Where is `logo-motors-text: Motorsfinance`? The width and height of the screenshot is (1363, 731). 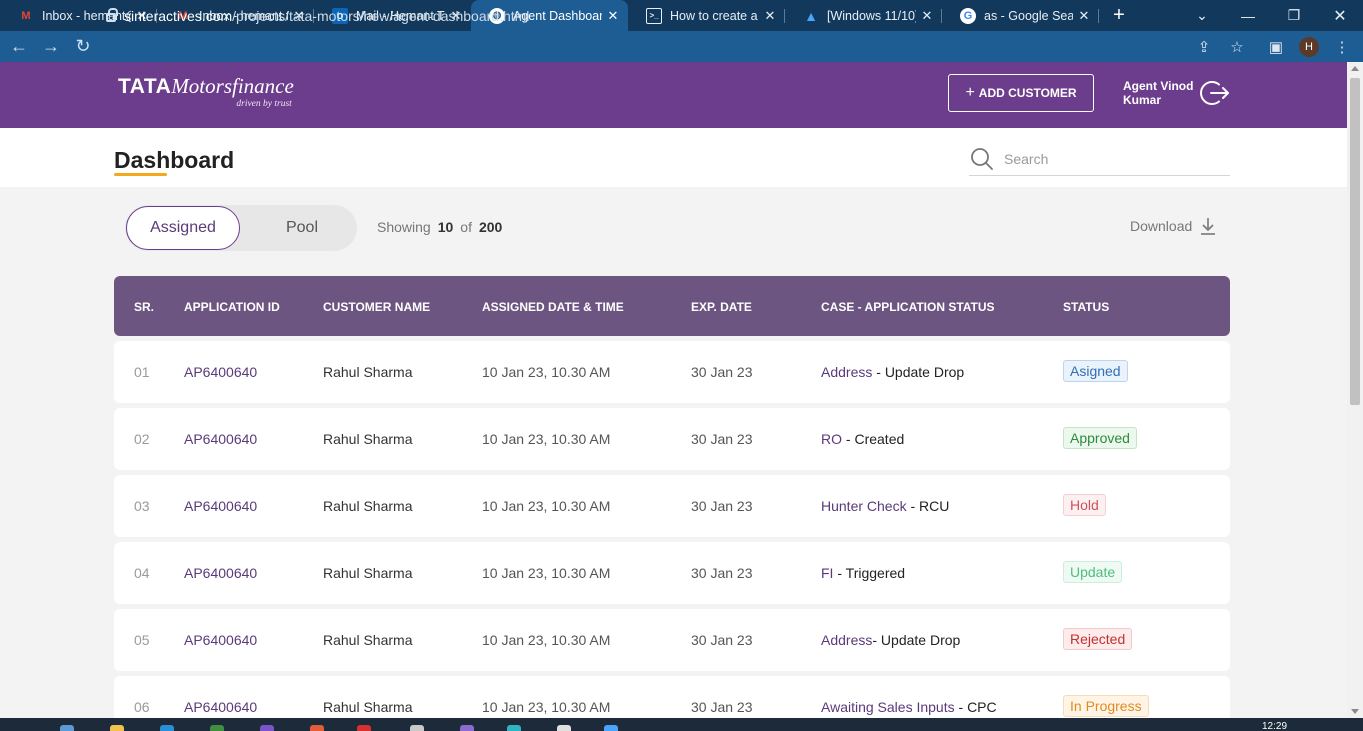
logo-motors-text: Motorsfinance is located at coordinates (232, 86).